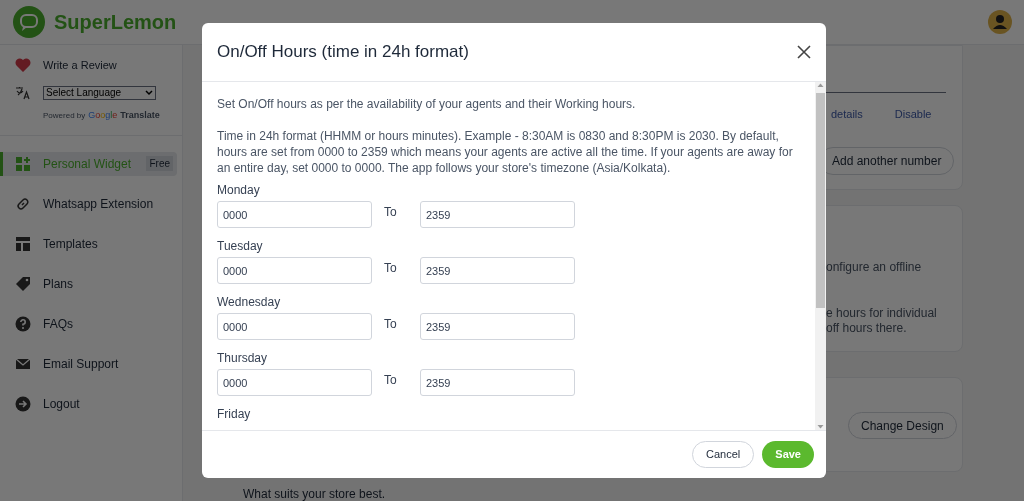 The image size is (1024, 501). What do you see at coordinates (847, 114) in the screenshot?
I see `text-link: details` at bounding box center [847, 114].